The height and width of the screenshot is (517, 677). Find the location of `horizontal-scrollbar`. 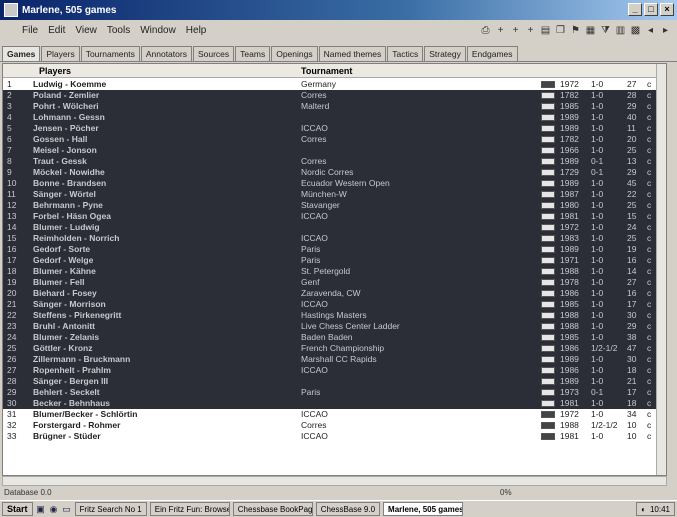

horizontal-scrollbar is located at coordinates (334, 481).